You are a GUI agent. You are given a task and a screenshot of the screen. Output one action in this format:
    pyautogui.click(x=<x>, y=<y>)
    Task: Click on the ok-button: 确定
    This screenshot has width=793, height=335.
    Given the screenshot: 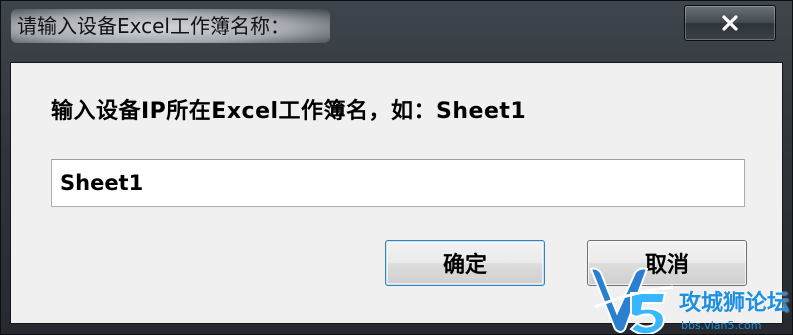 What is the action you would take?
    pyautogui.click(x=465, y=263)
    